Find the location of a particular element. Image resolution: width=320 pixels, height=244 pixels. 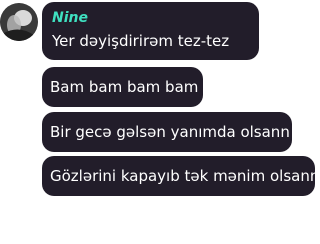

message-bubble-4: Gözlərini kapayıb tək mənim olsann is located at coordinates (181, 176).